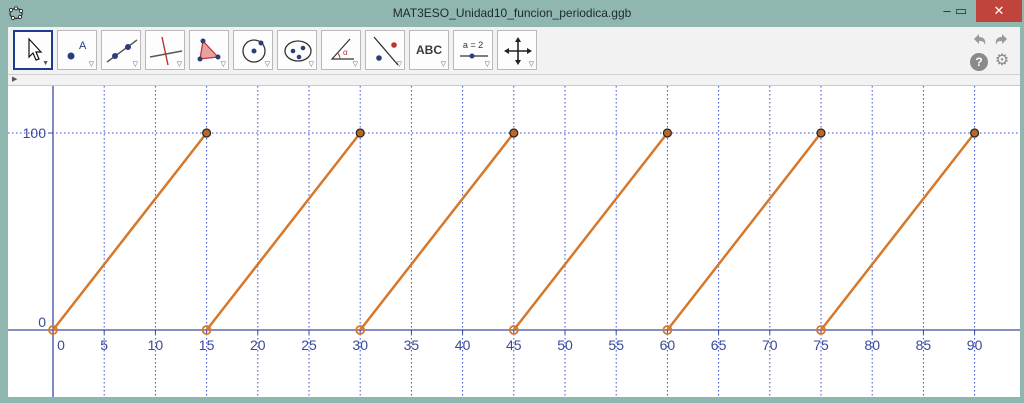 Image resolution: width=1024 pixels, height=403 pixels. Describe the element at coordinates (253, 50) in the screenshot. I see `tool-circle: ▽` at that location.